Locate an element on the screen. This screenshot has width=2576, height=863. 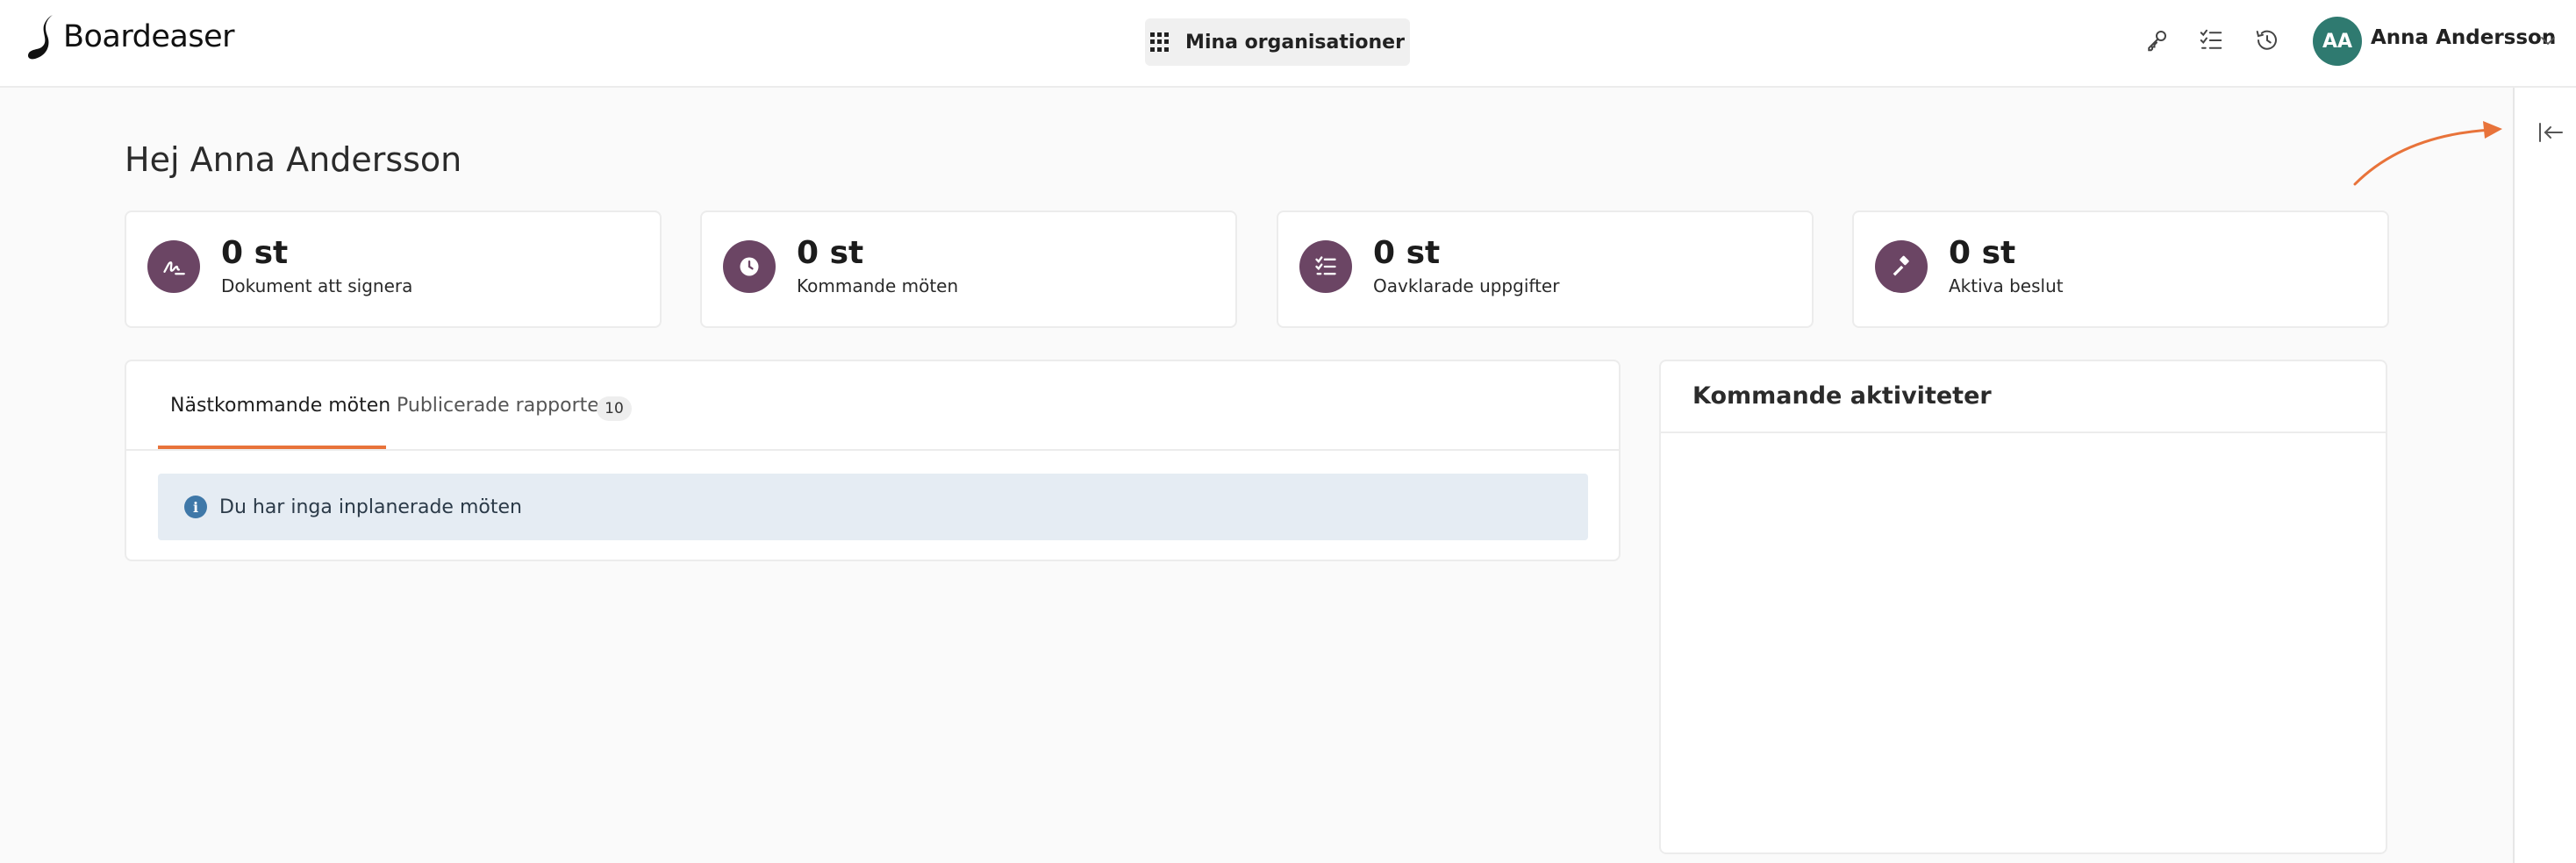
gavel-icon is located at coordinates (1901, 266).